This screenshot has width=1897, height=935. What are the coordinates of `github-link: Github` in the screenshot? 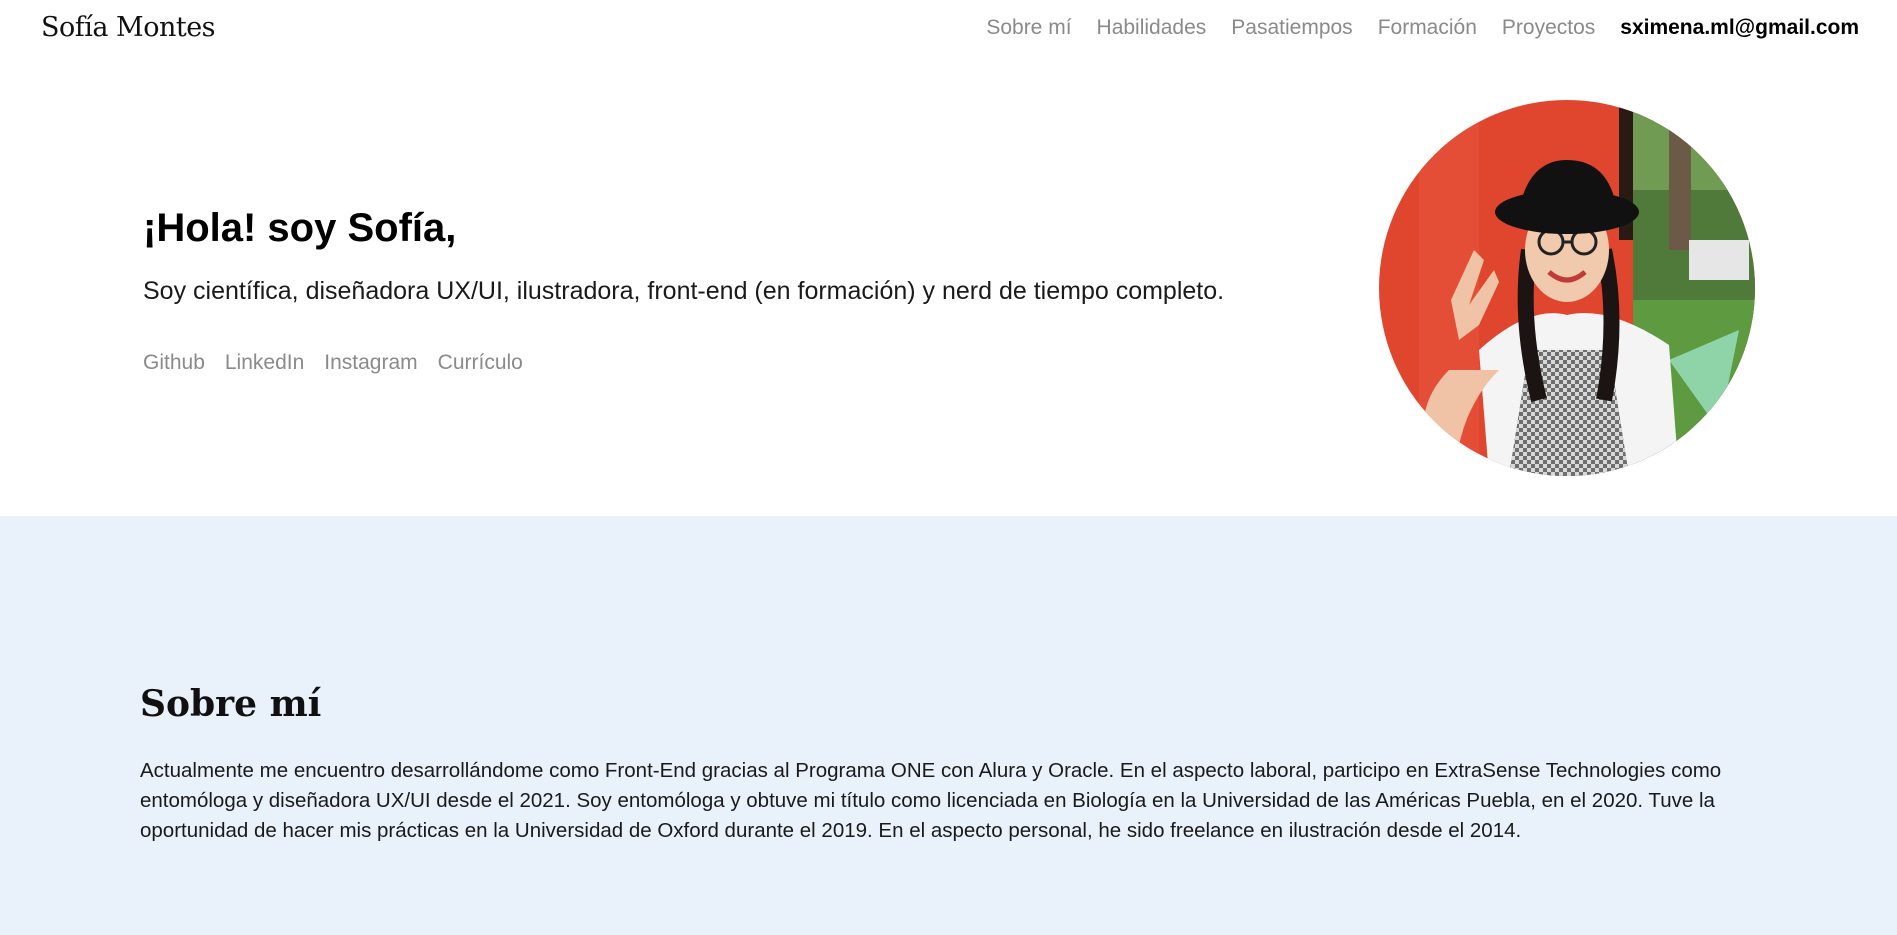 It's located at (174, 363).